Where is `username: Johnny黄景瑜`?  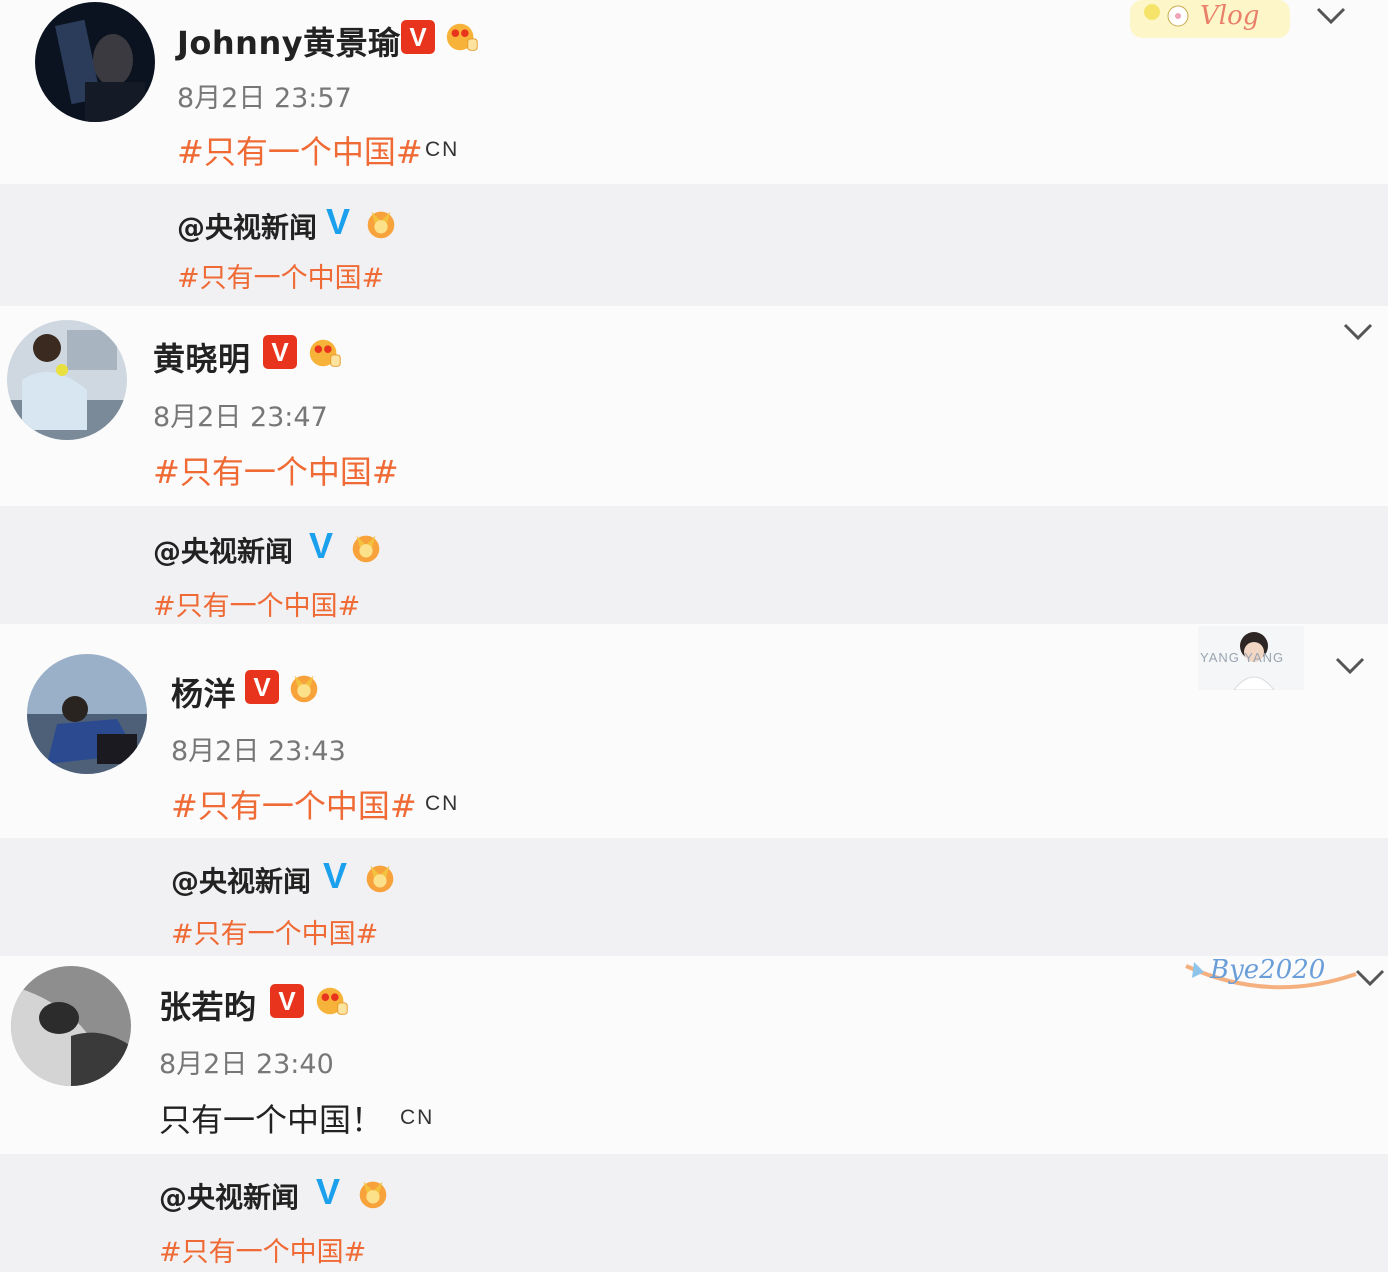 username: Johnny黄景瑜 is located at coordinates (289, 41).